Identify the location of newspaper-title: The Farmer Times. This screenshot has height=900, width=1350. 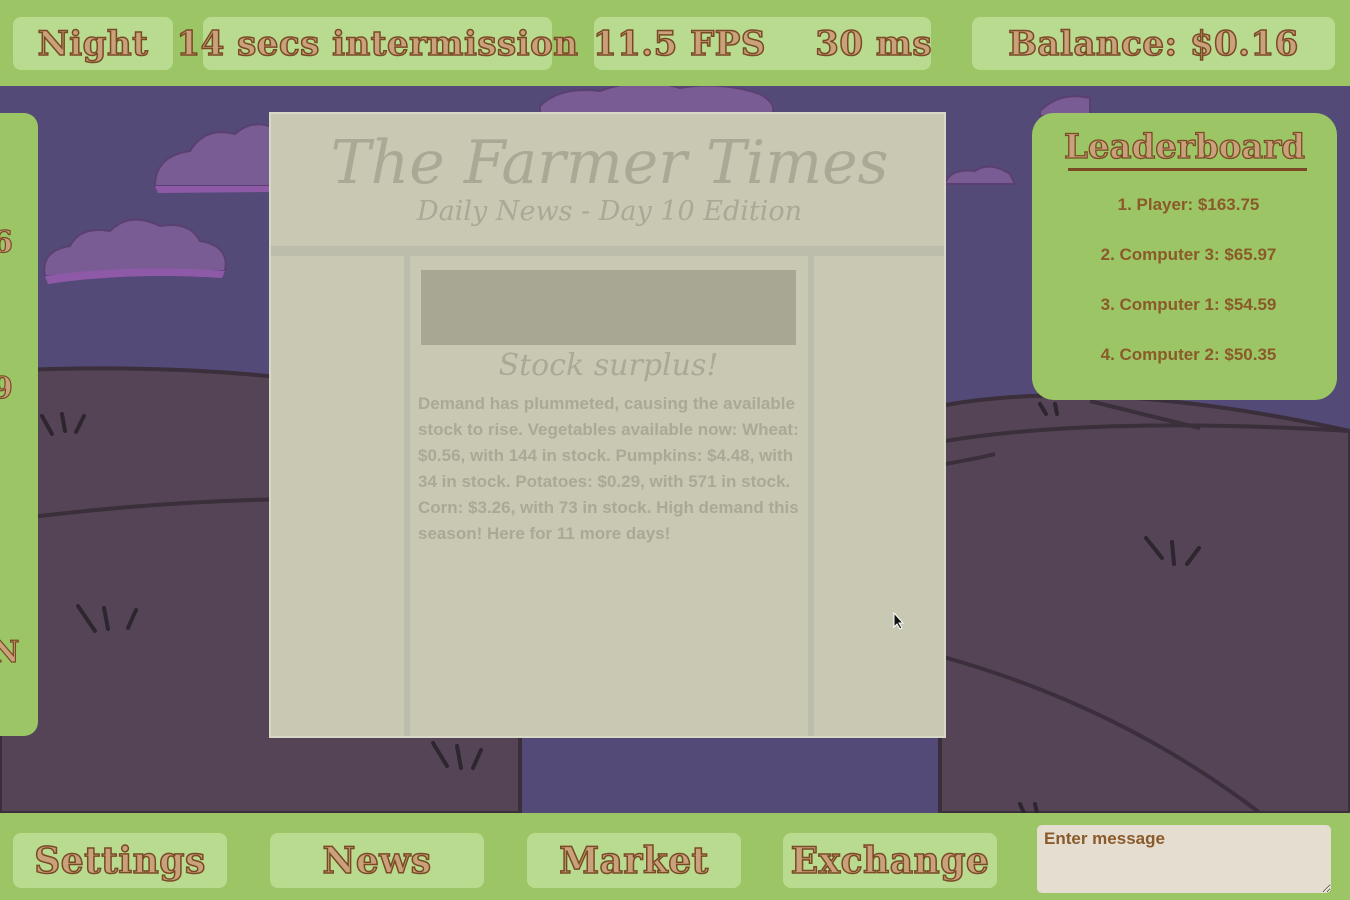
(609, 163).